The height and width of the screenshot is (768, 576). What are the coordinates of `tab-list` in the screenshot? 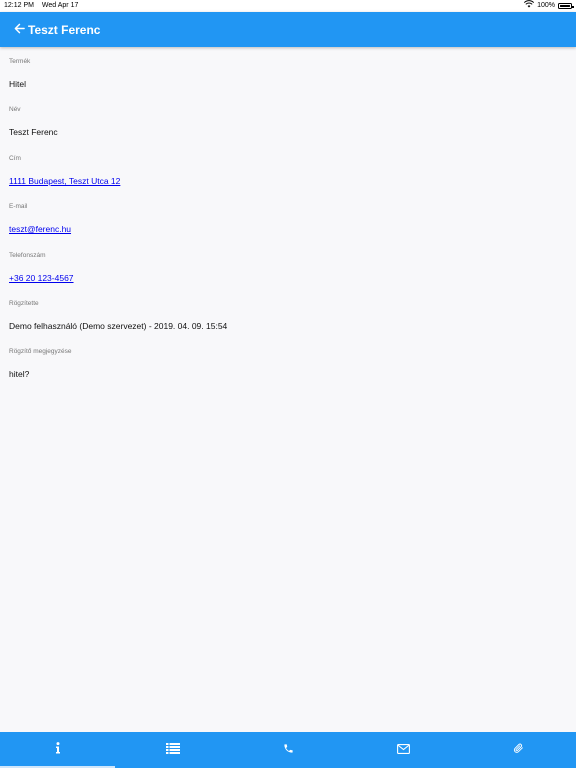 It's located at (172, 750).